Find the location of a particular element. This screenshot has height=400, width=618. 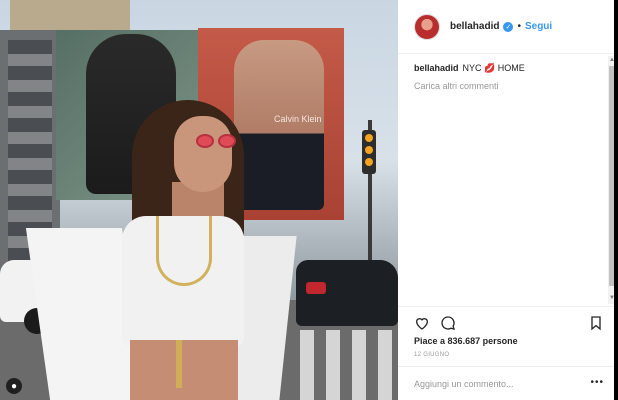

likes-number: 836.687 is located at coordinates (464, 341).